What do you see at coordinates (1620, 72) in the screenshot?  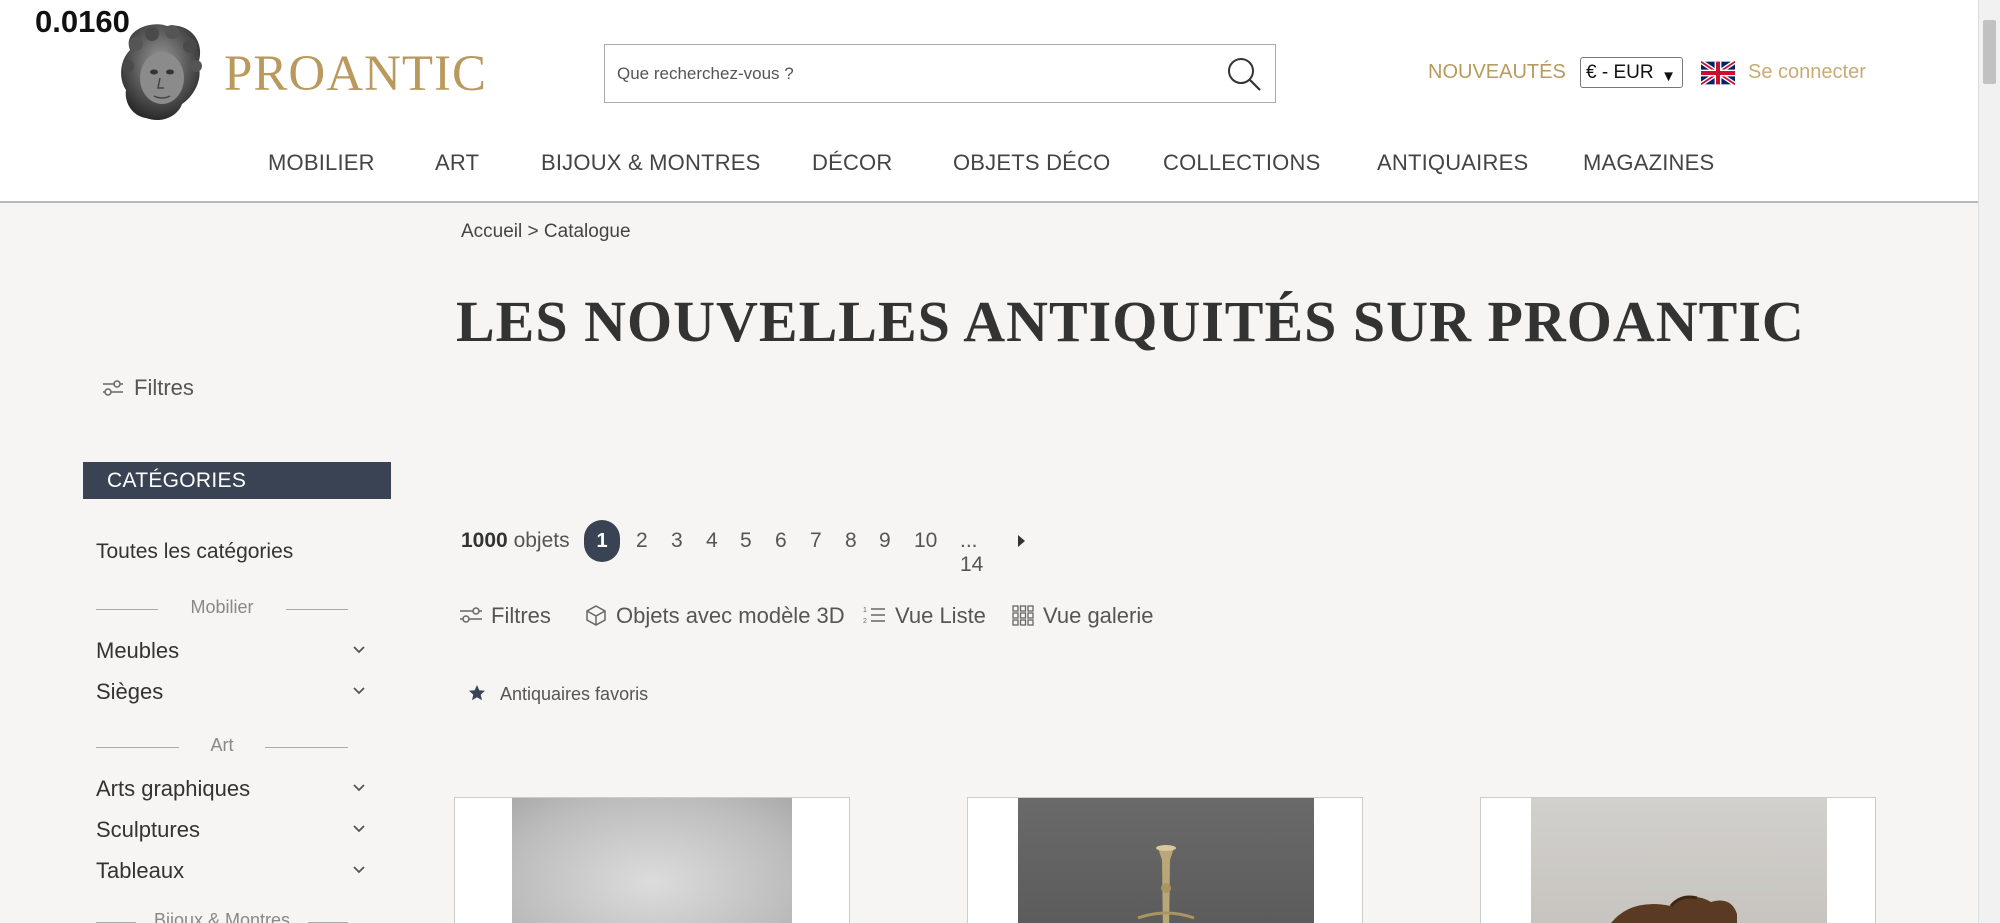 I see `currency-value: € - EUR` at bounding box center [1620, 72].